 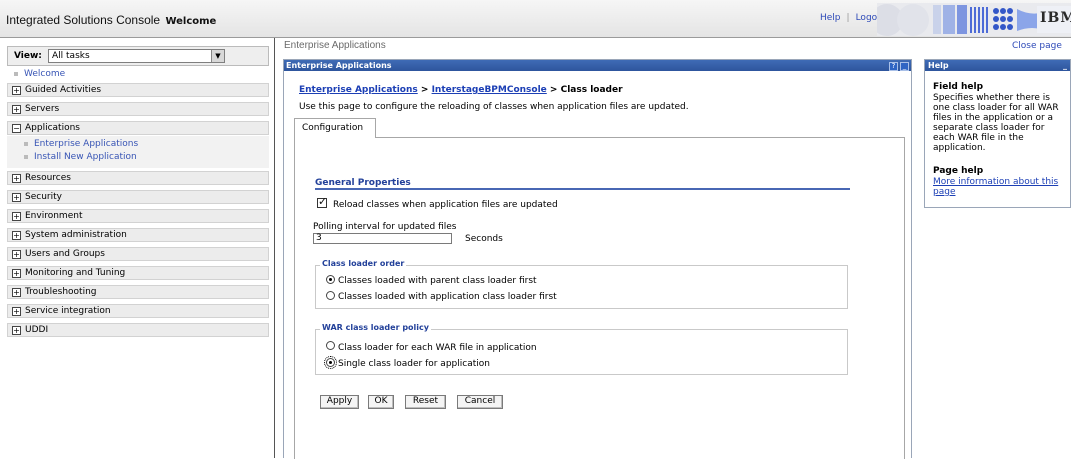 What do you see at coordinates (28, 56) in the screenshot?
I see `view-label: View:` at bounding box center [28, 56].